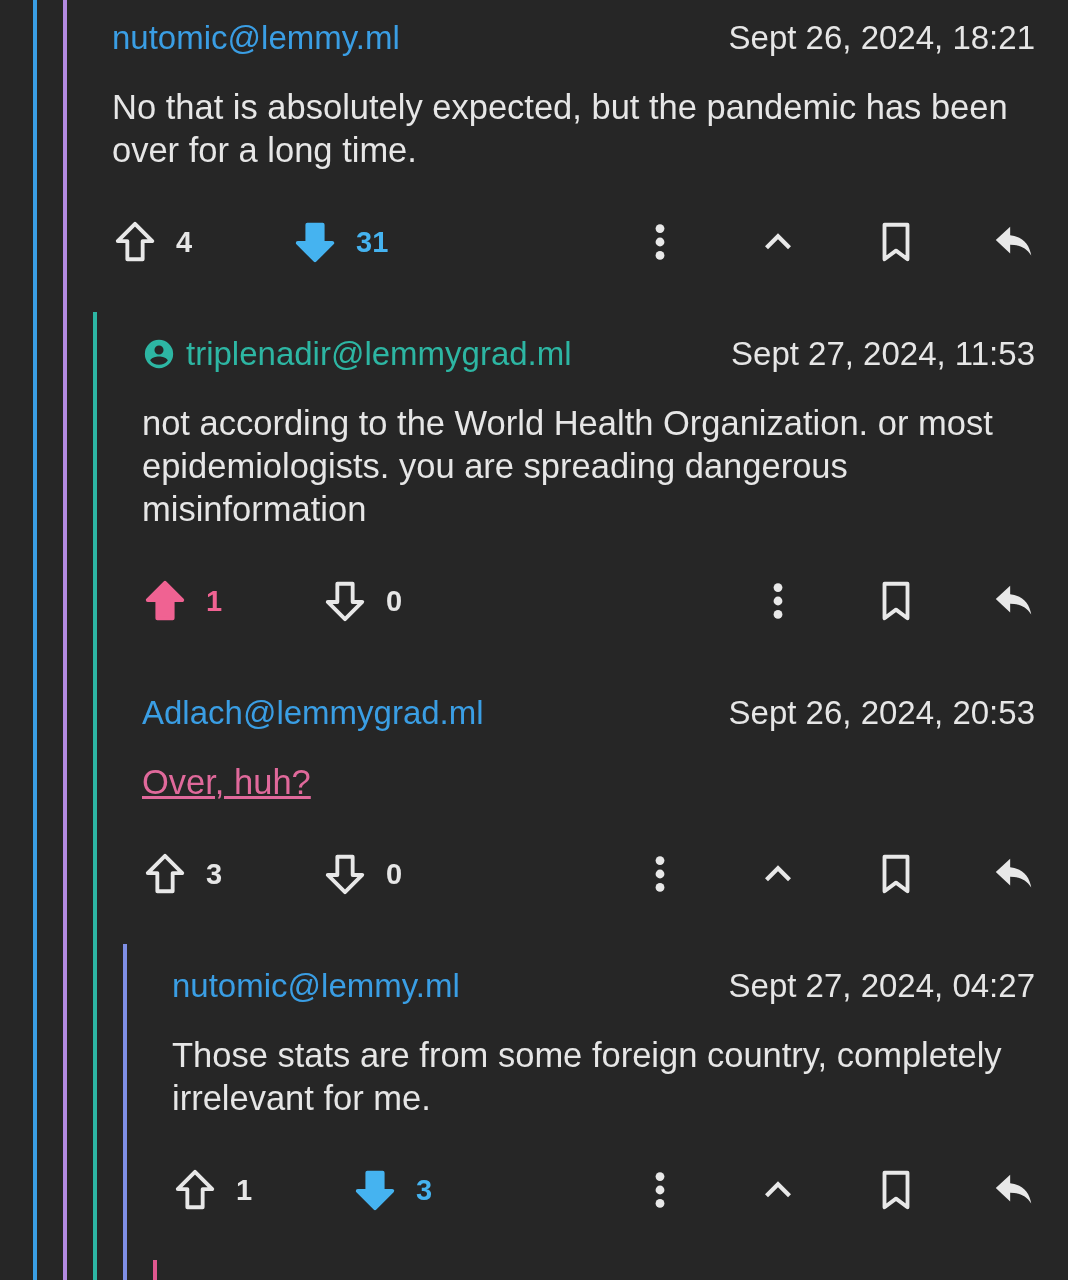 The height and width of the screenshot is (1280, 1068). I want to click on comment-date: Sept 26, 2024, 20:53, so click(881, 713).